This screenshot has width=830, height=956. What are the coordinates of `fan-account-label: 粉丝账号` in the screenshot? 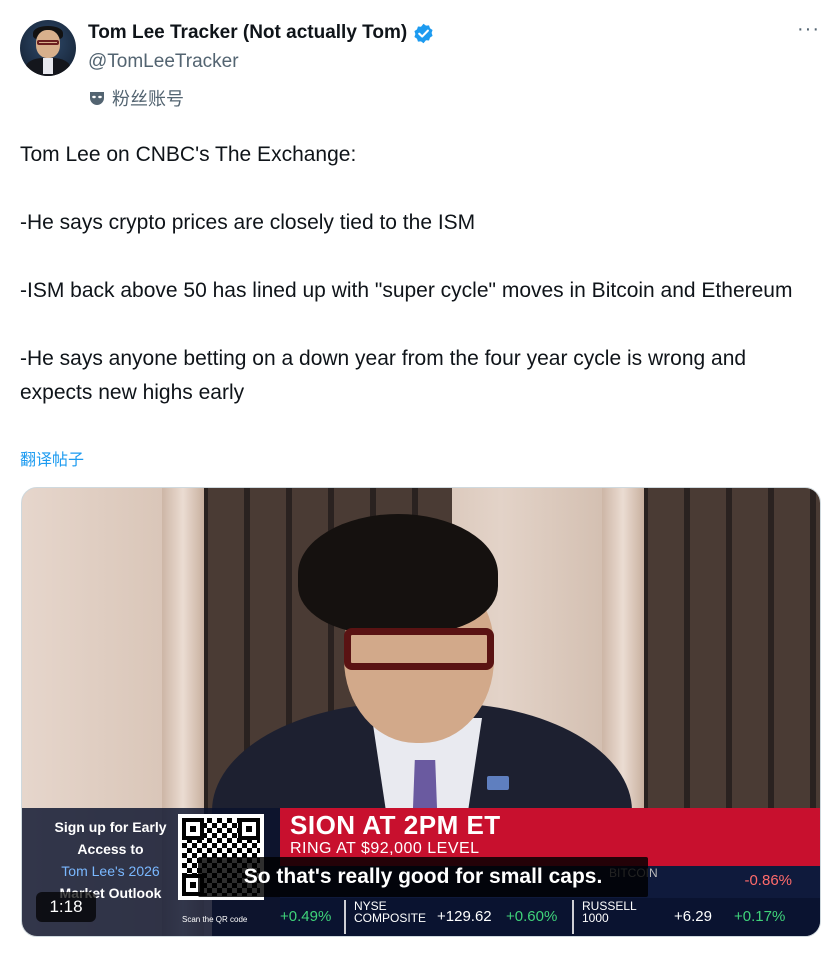 It's located at (136, 98).